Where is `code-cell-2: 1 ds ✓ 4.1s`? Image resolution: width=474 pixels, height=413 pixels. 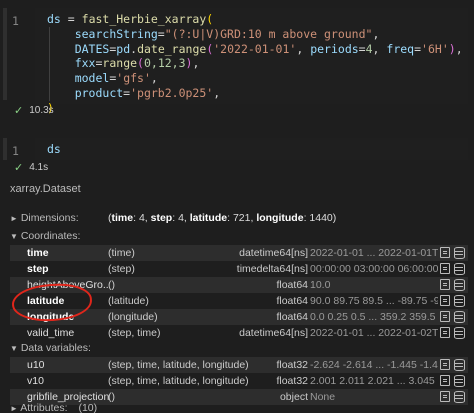 code-cell-2: 1 ds ✓ 4.1s is located at coordinates (237, 153).